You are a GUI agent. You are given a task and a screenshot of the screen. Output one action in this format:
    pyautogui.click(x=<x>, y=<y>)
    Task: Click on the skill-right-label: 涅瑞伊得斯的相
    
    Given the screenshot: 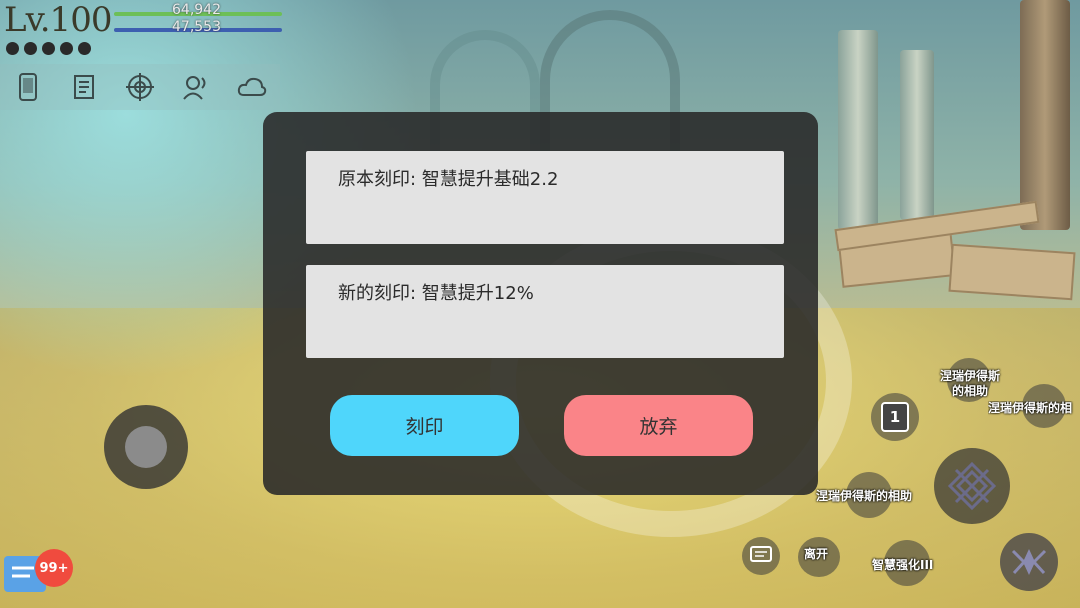 What is the action you would take?
    pyautogui.click(x=1030, y=408)
    